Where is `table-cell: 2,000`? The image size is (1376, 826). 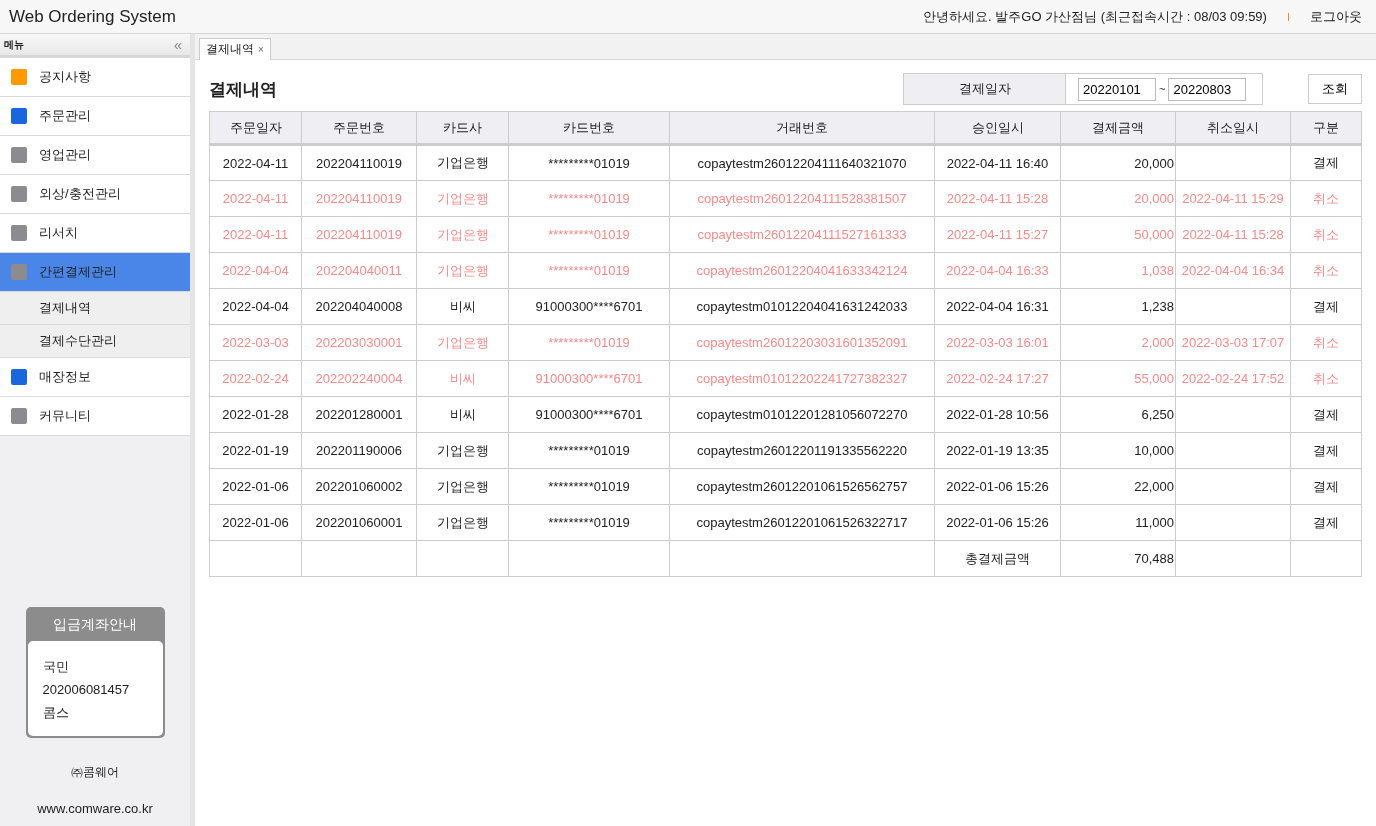 table-cell: 2,000 is located at coordinates (1118, 342).